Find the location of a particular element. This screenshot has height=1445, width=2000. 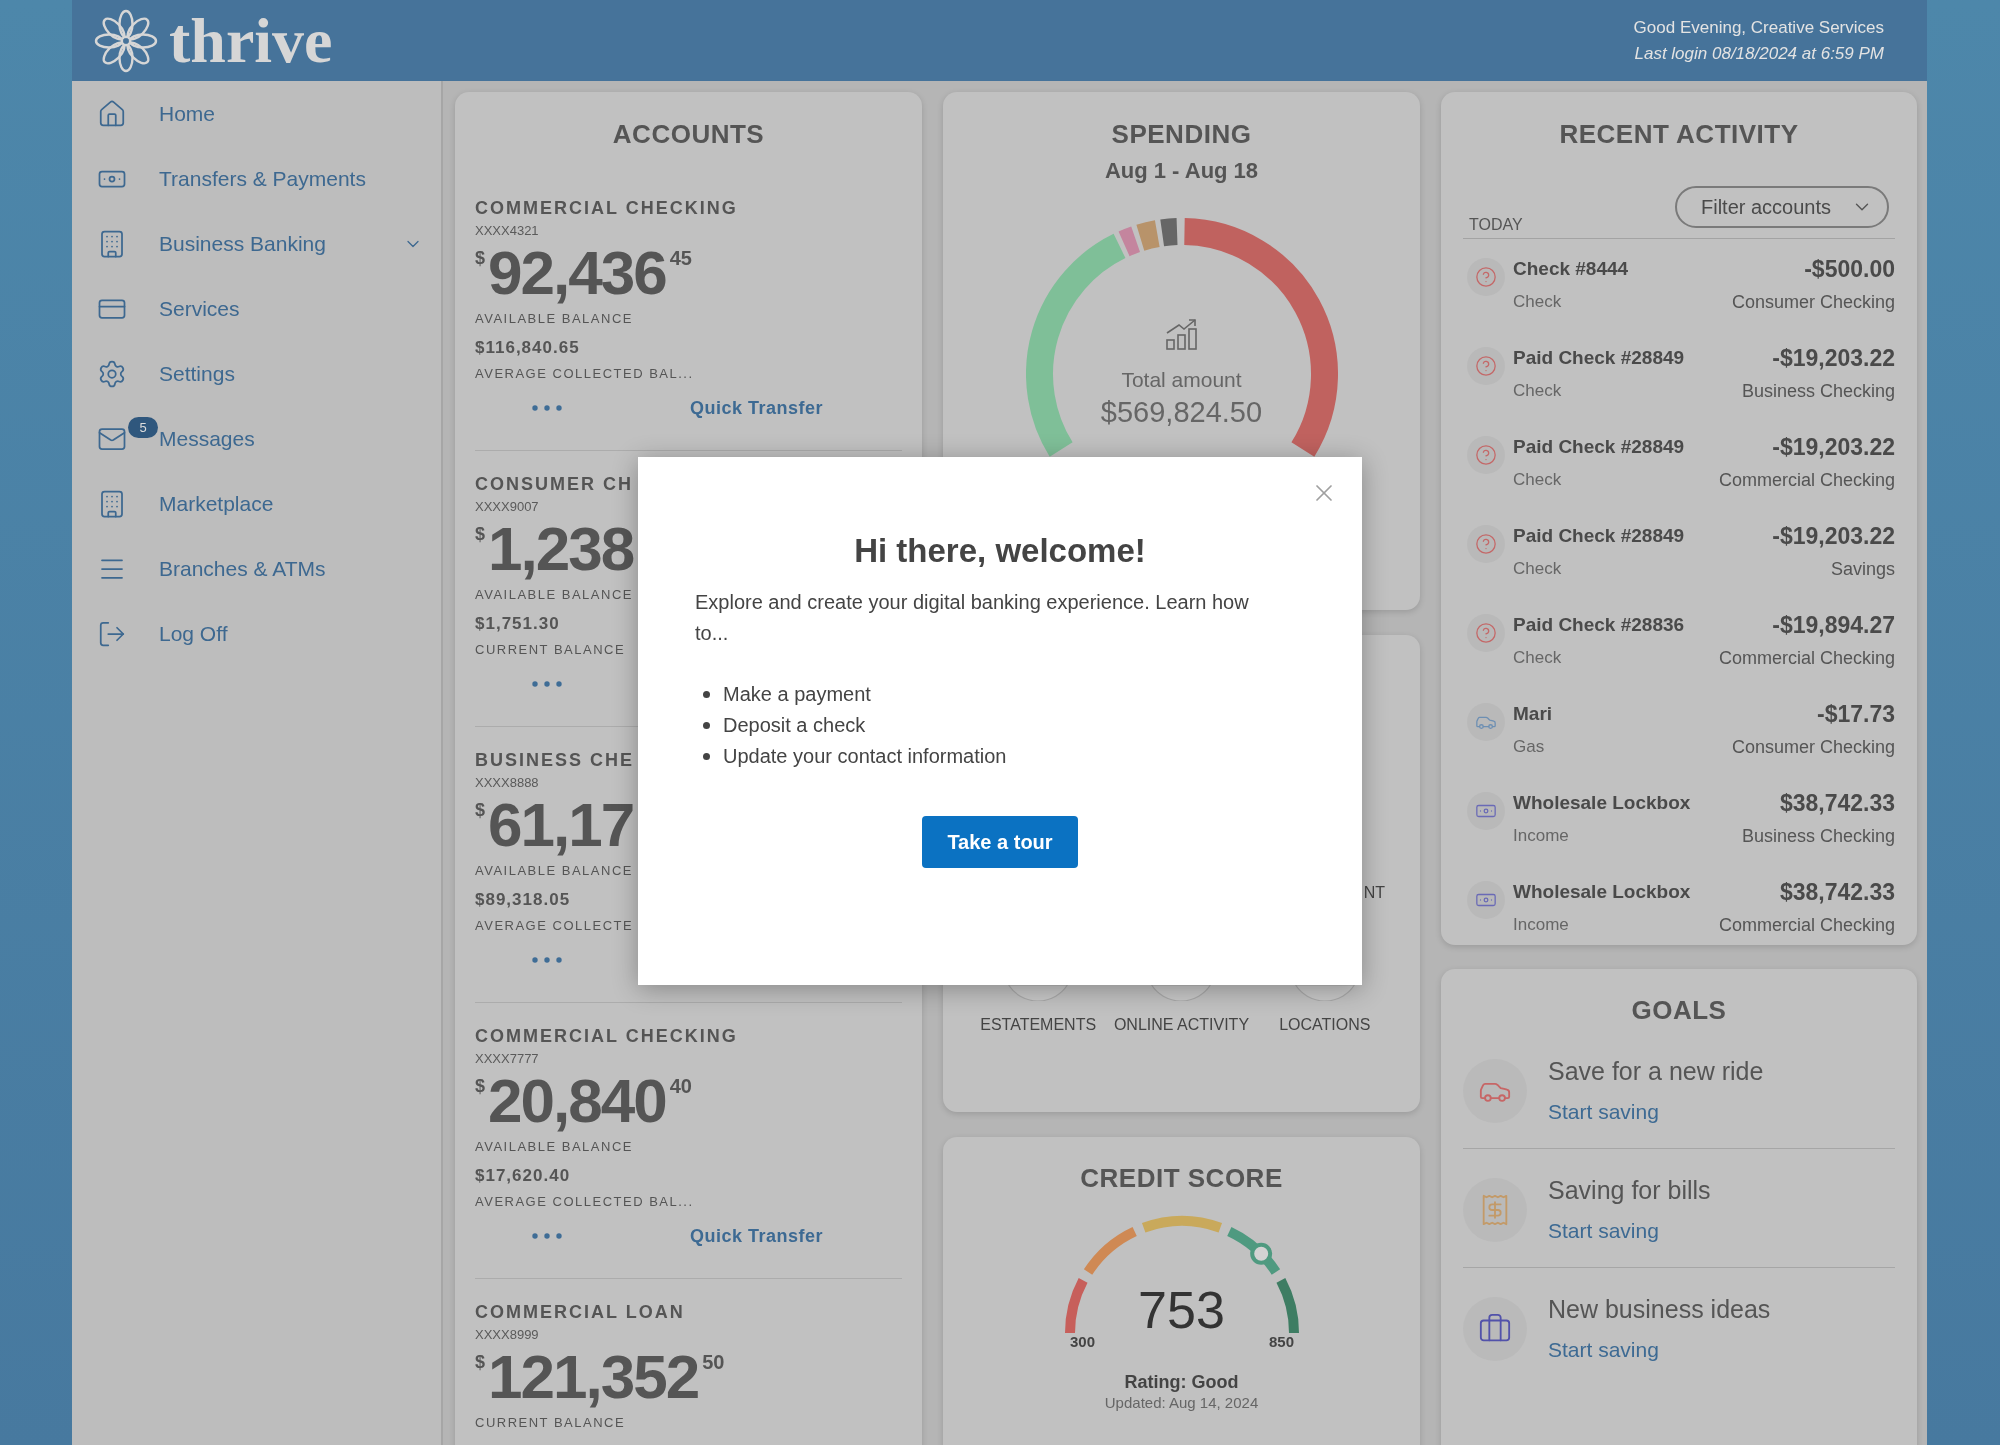

card-title: ACCOUNTS is located at coordinates (688, 134).